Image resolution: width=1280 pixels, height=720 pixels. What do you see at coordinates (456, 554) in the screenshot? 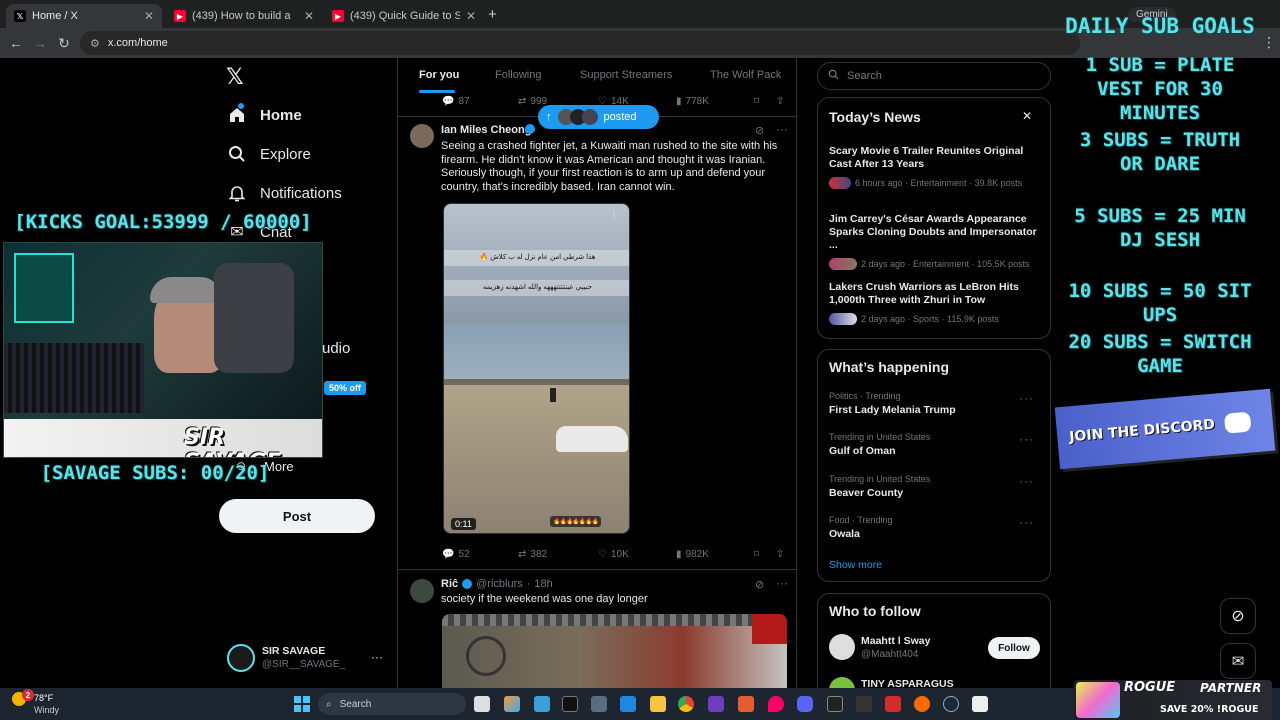
I see `reply-button: 💬 52` at bounding box center [456, 554].